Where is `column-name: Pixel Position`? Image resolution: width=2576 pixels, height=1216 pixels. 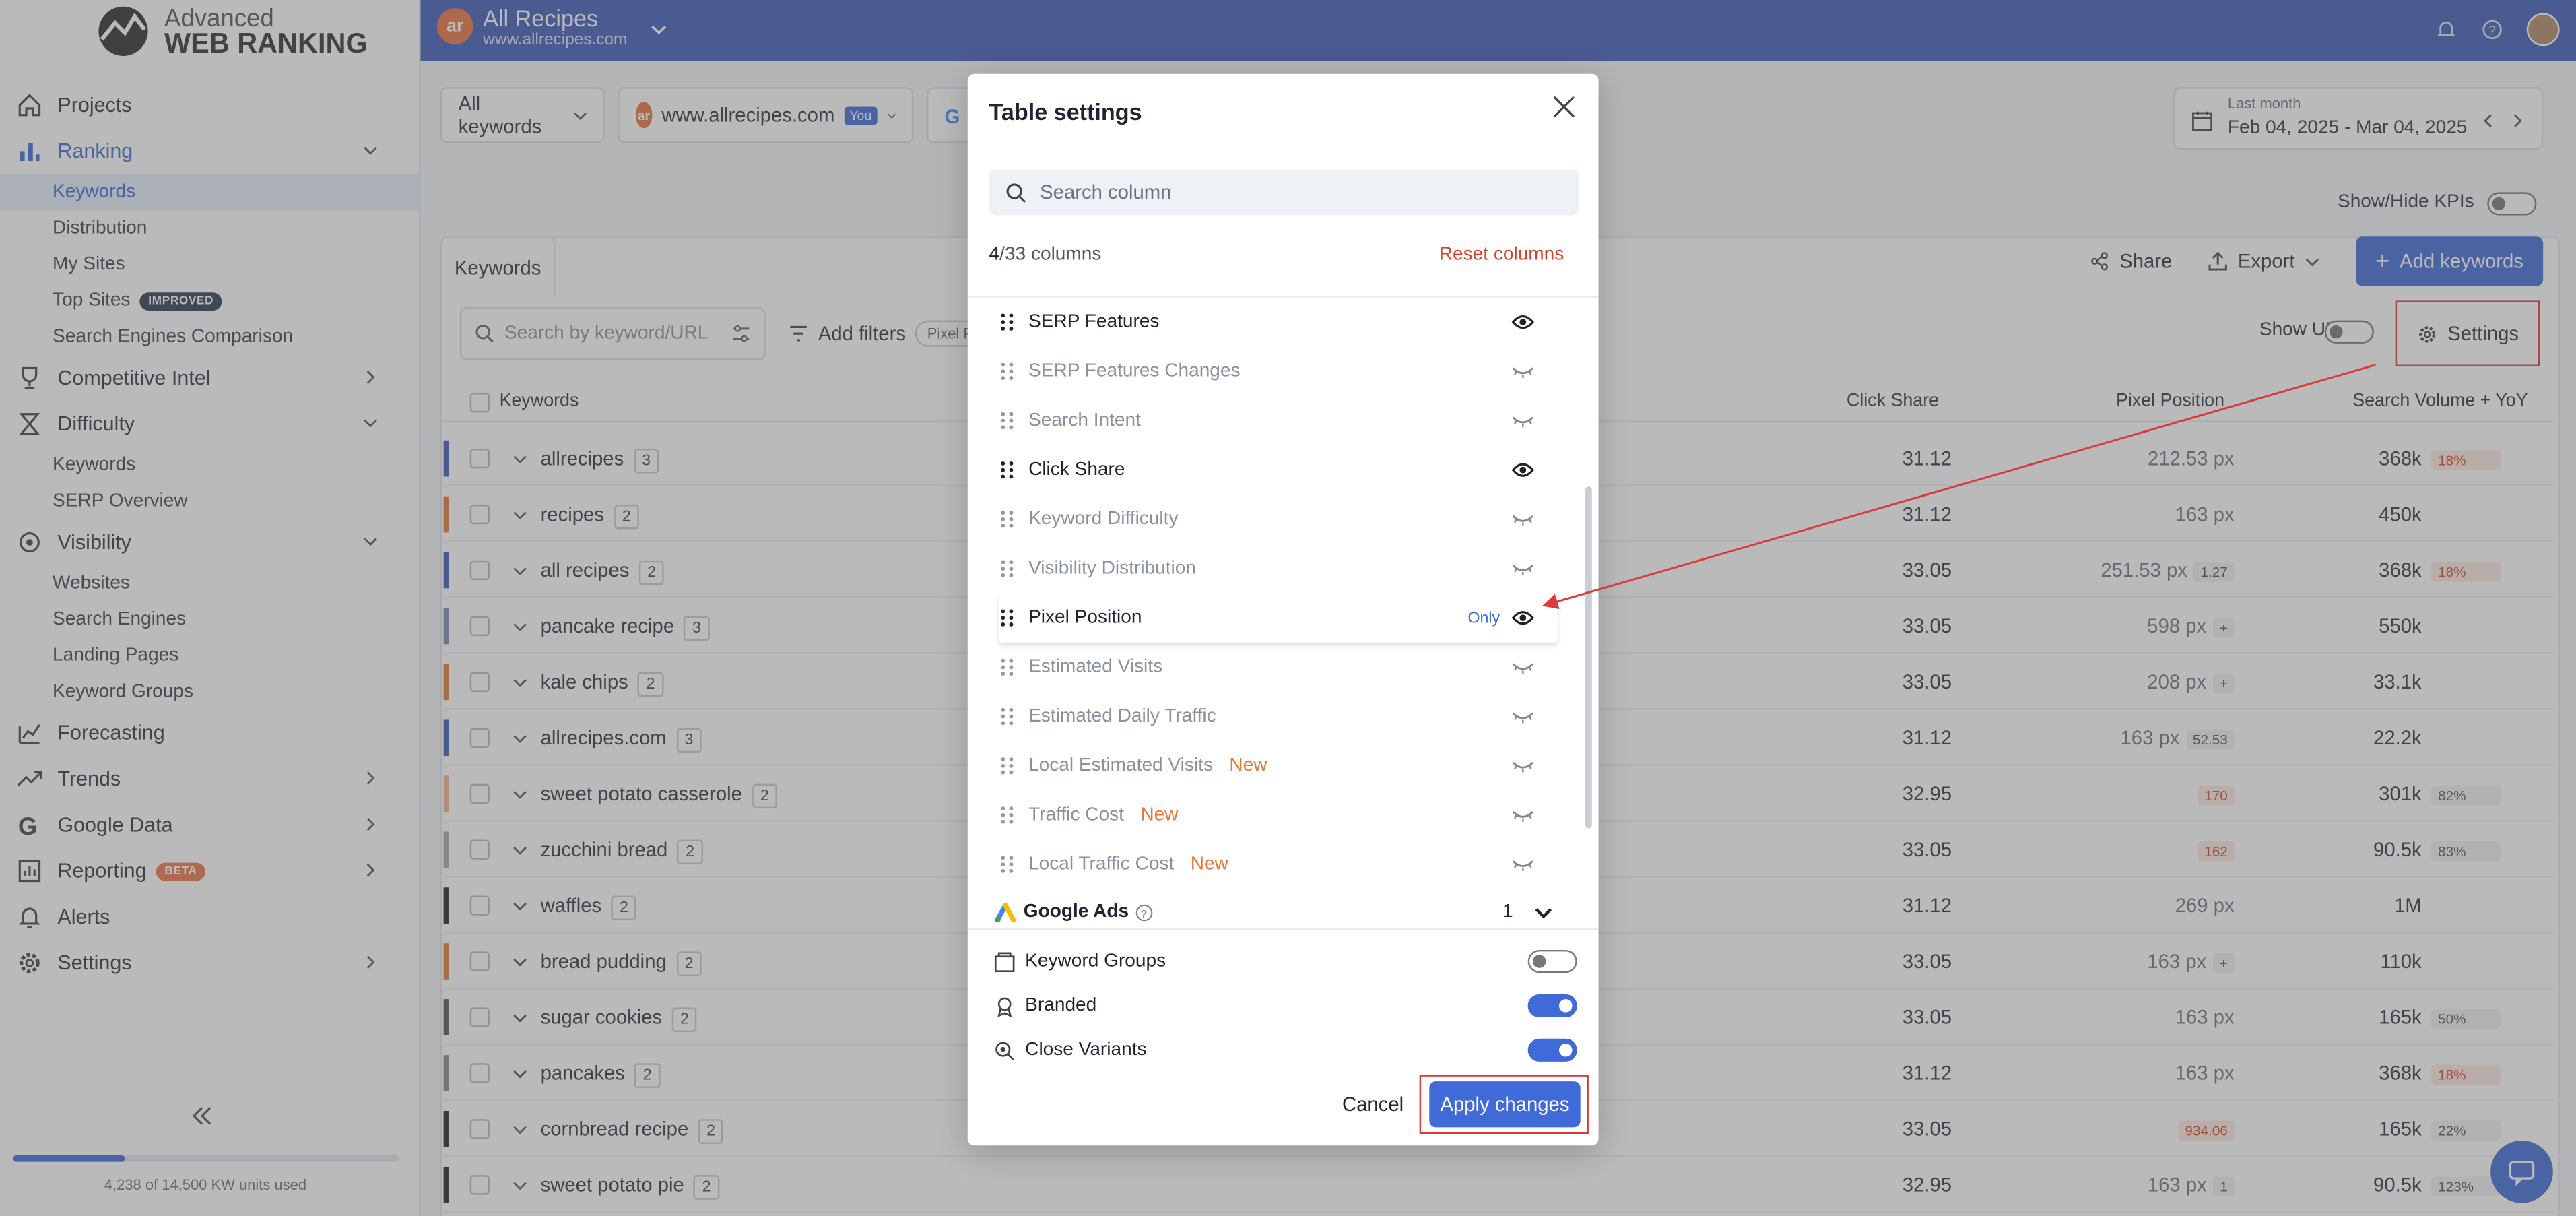
column-name: Pixel Position is located at coordinates (1085, 618).